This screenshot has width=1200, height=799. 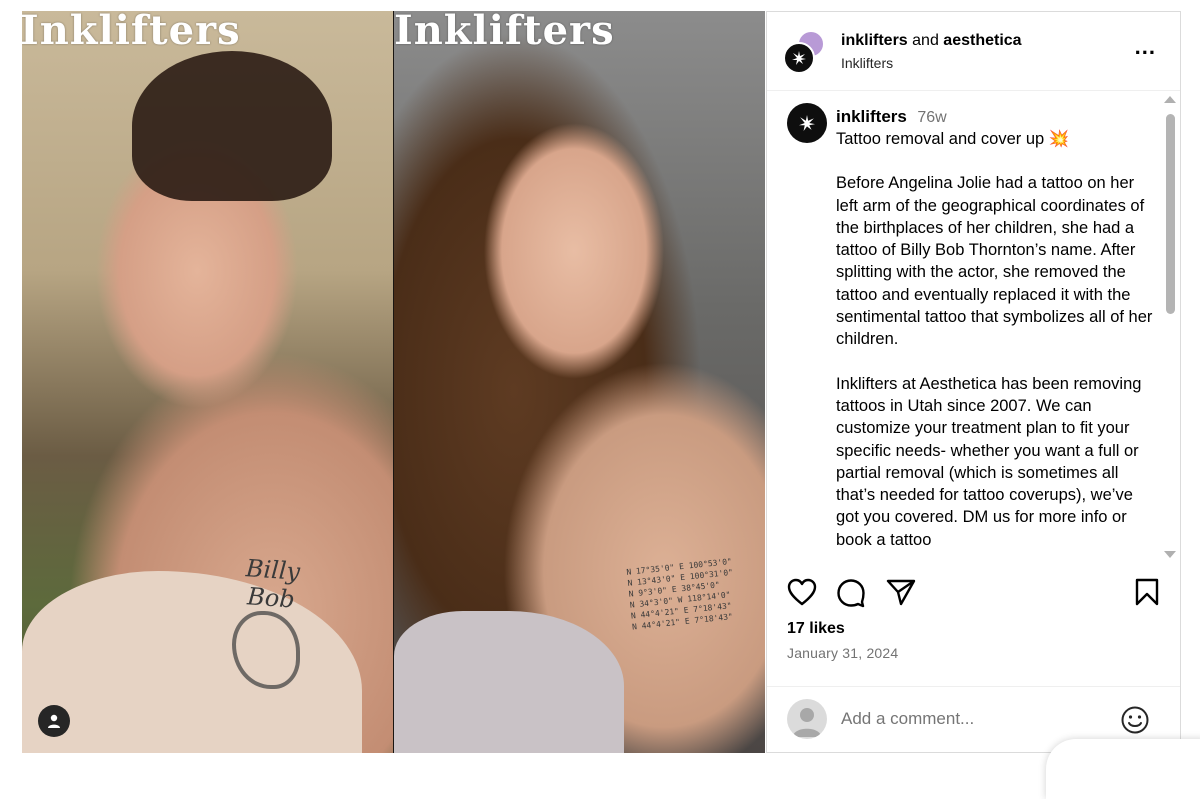 I want to click on avatar-inklifters, so click(x=799, y=58).